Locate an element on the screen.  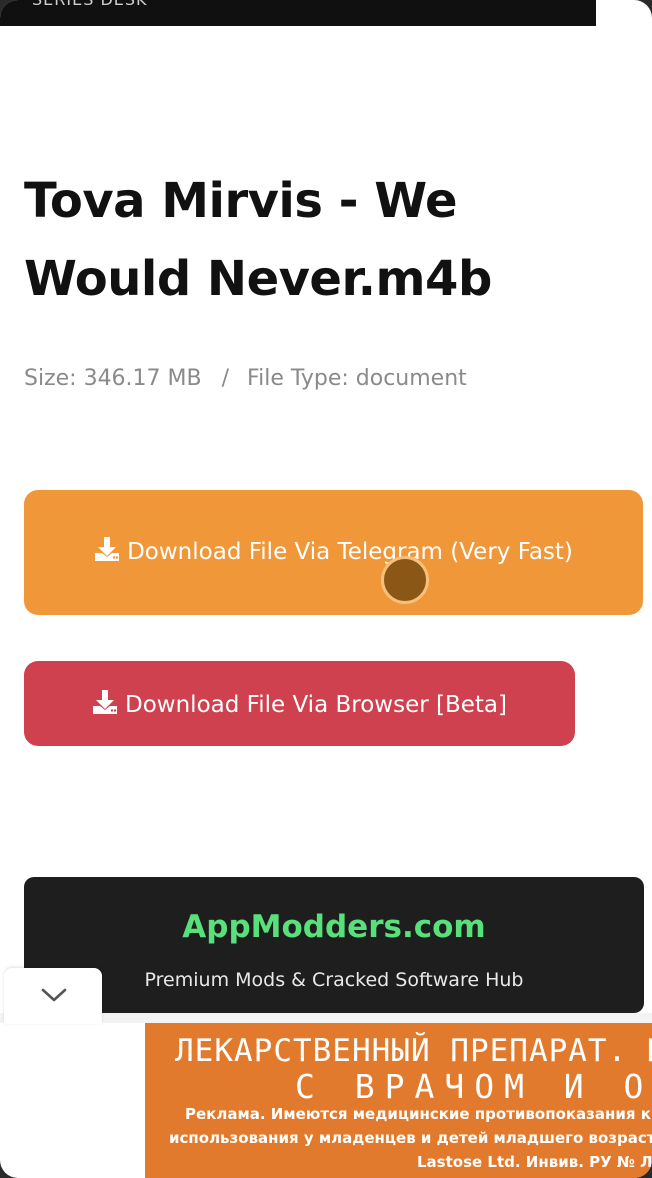
download-telegram-content: Download File Via Telegram (Very Fast) is located at coordinates (333, 552).